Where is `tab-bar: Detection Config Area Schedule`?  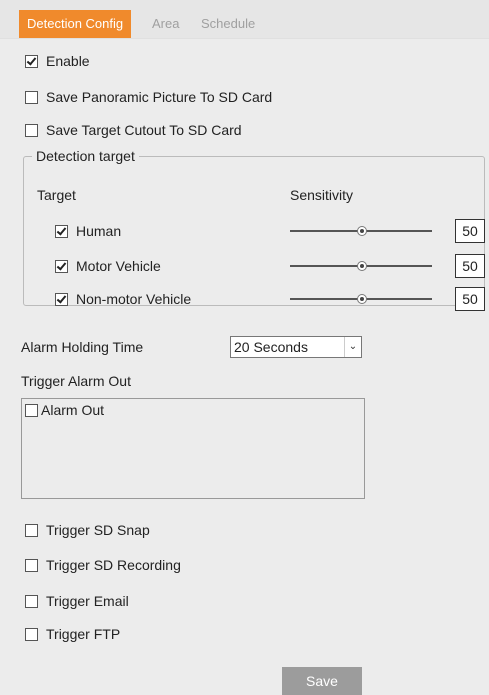 tab-bar: Detection Config Area Schedule is located at coordinates (244, 19).